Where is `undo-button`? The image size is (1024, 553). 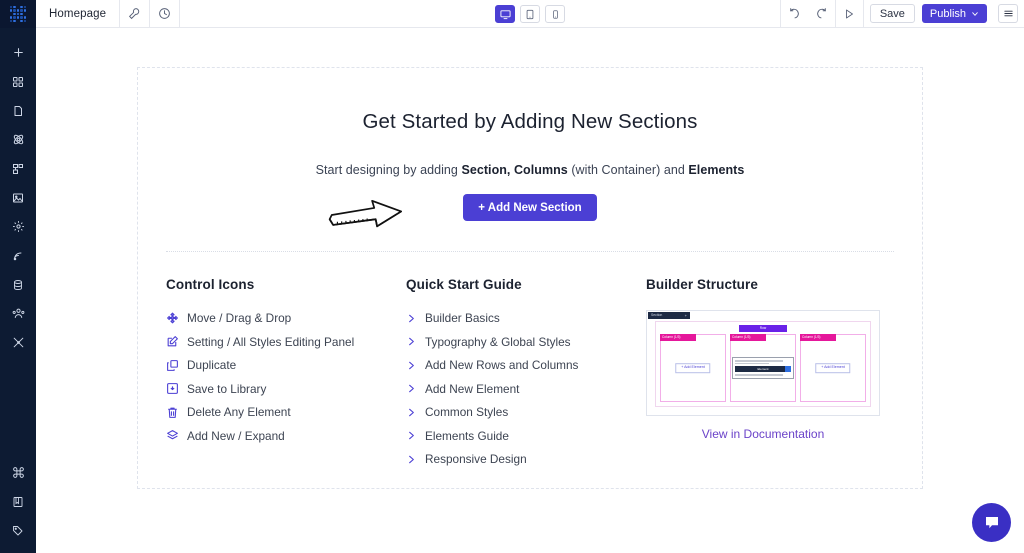 undo-button is located at coordinates (794, 14).